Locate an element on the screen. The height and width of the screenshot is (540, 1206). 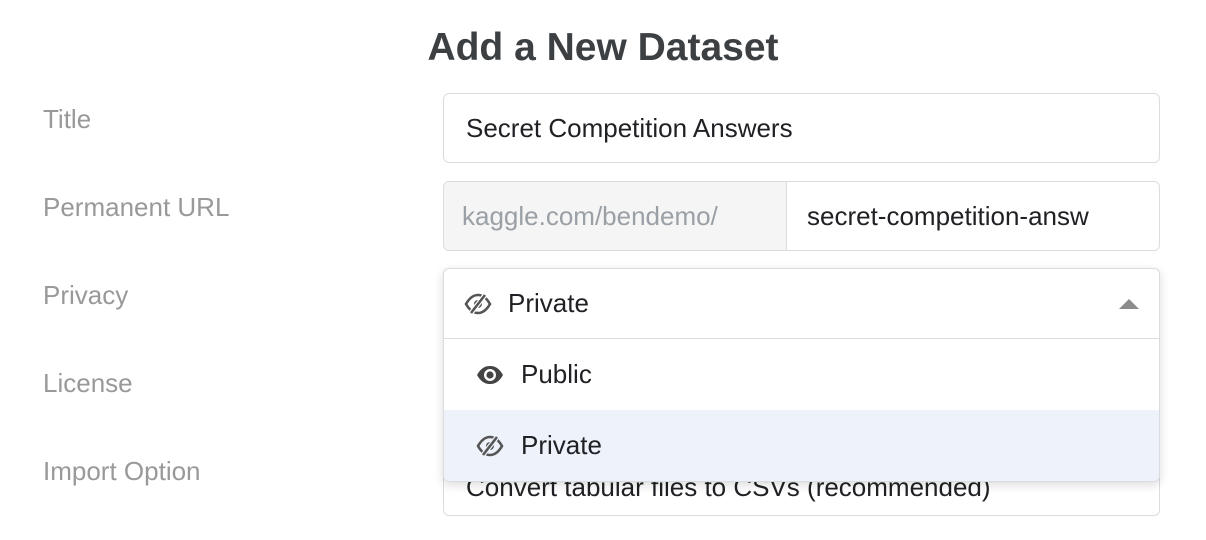
privacy-label: Privacy is located at coordinates (86, 295).